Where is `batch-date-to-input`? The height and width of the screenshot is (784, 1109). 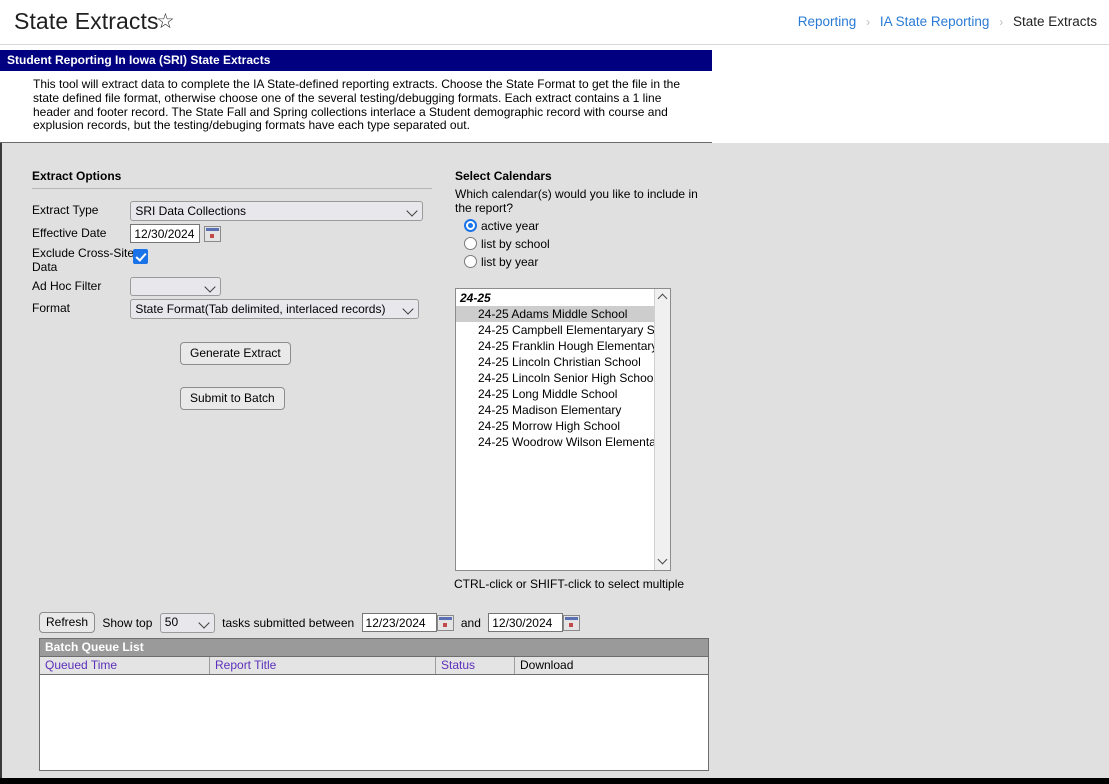 batch-date-to-input is located at coordinates (526, 622).